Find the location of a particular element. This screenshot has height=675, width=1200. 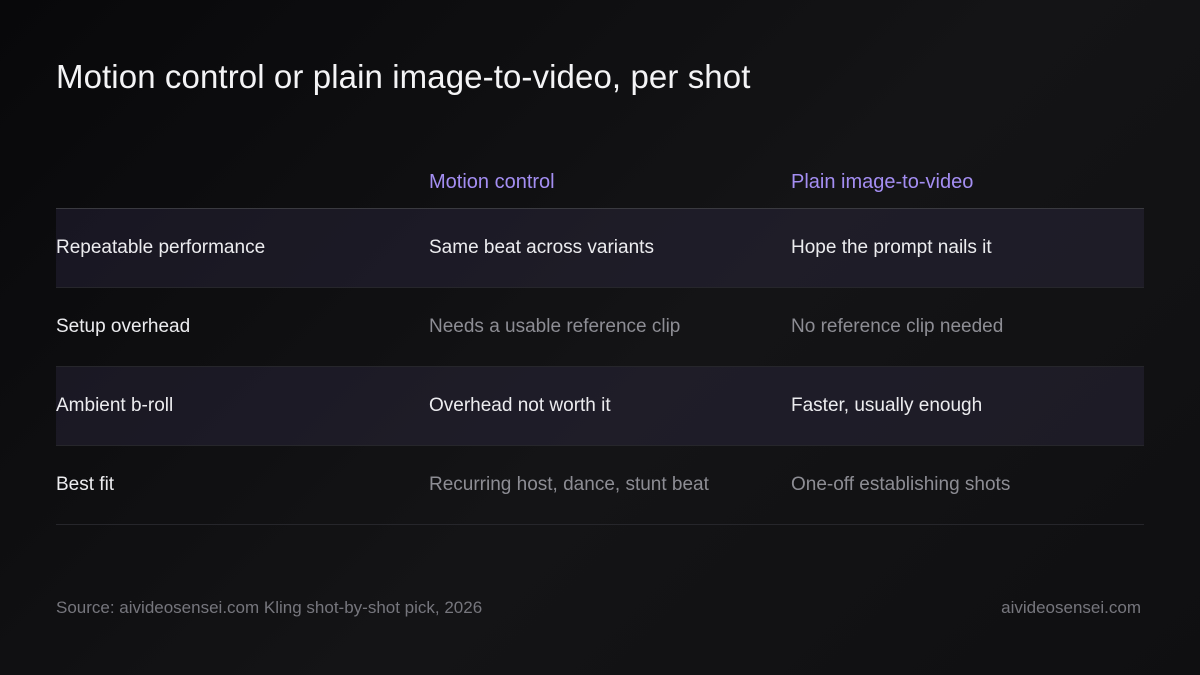

plain-image-to-video-cell: No reference clip needed is located at coordinates (897, 326).